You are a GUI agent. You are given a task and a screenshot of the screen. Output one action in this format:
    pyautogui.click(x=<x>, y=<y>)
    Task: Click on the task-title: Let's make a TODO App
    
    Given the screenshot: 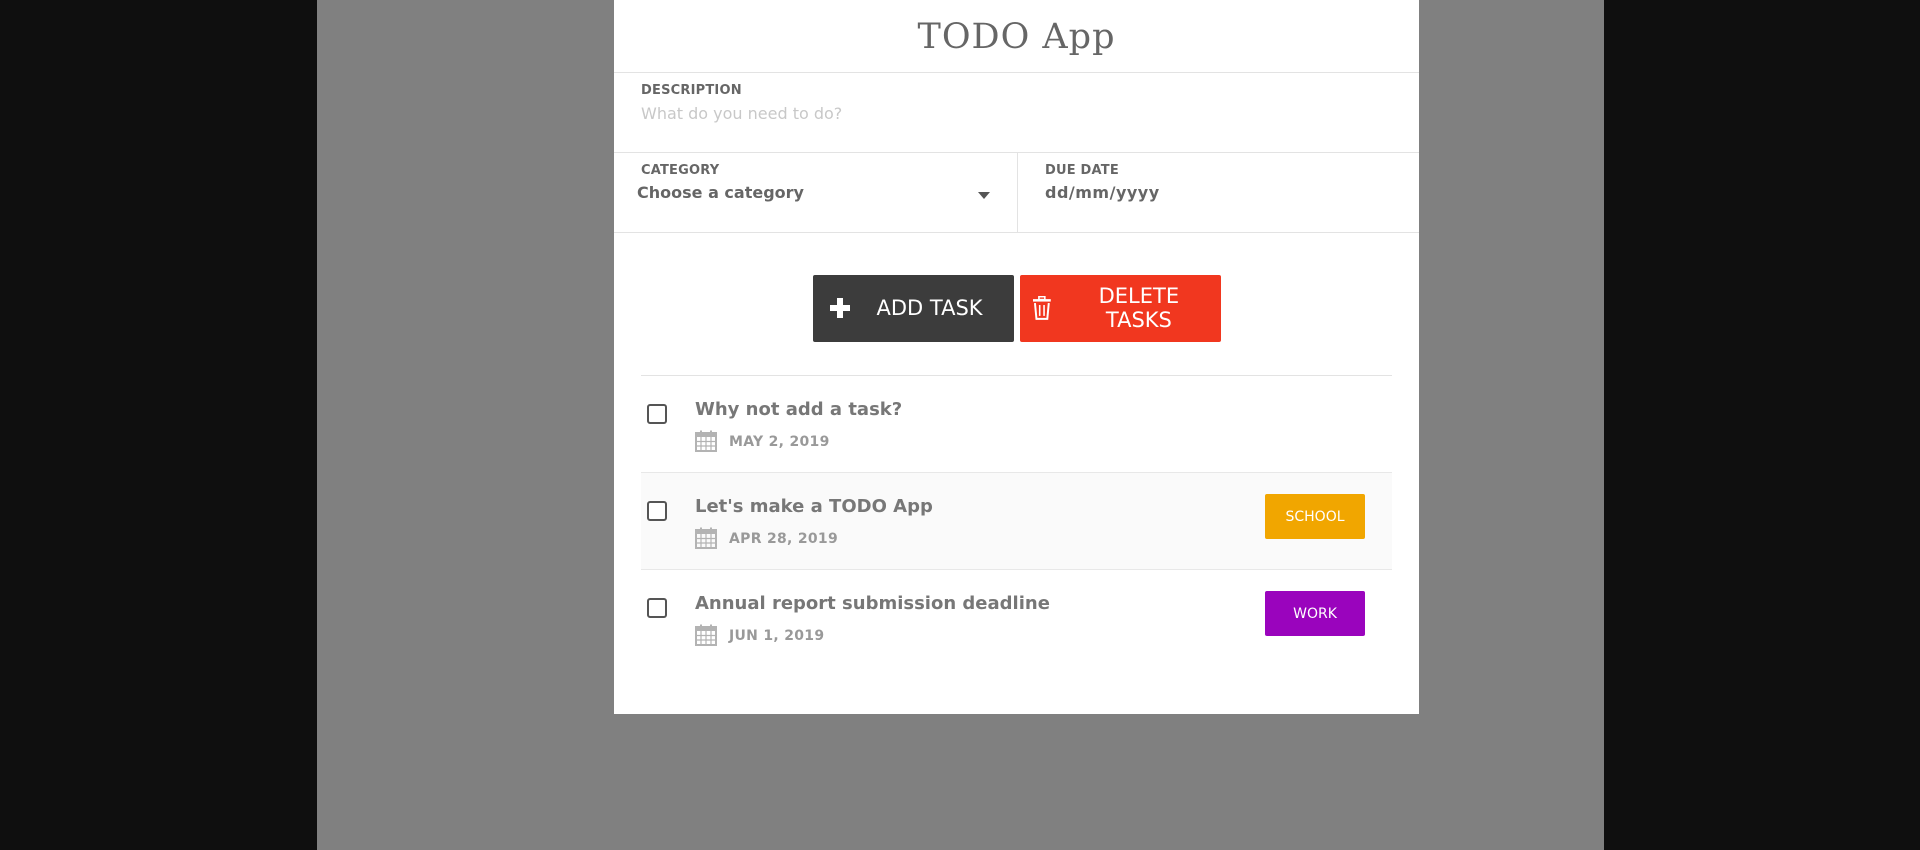 What is the action you would take?
    pyautogui.click(x=814, y=506)
    